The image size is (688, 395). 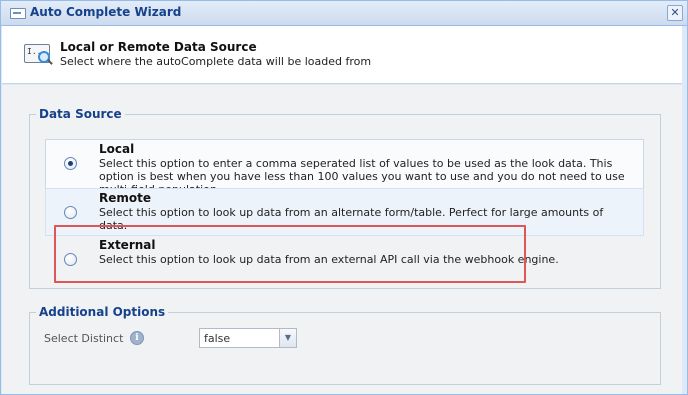 I want to click on radio-remote, so click(x=70, y=212).